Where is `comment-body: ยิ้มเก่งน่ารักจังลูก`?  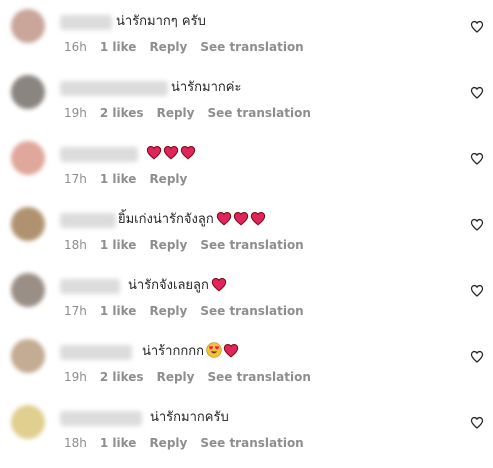 comment-body: ยิ้มเก่งน่ารักจังลูก is located at coordinates (166, 219).